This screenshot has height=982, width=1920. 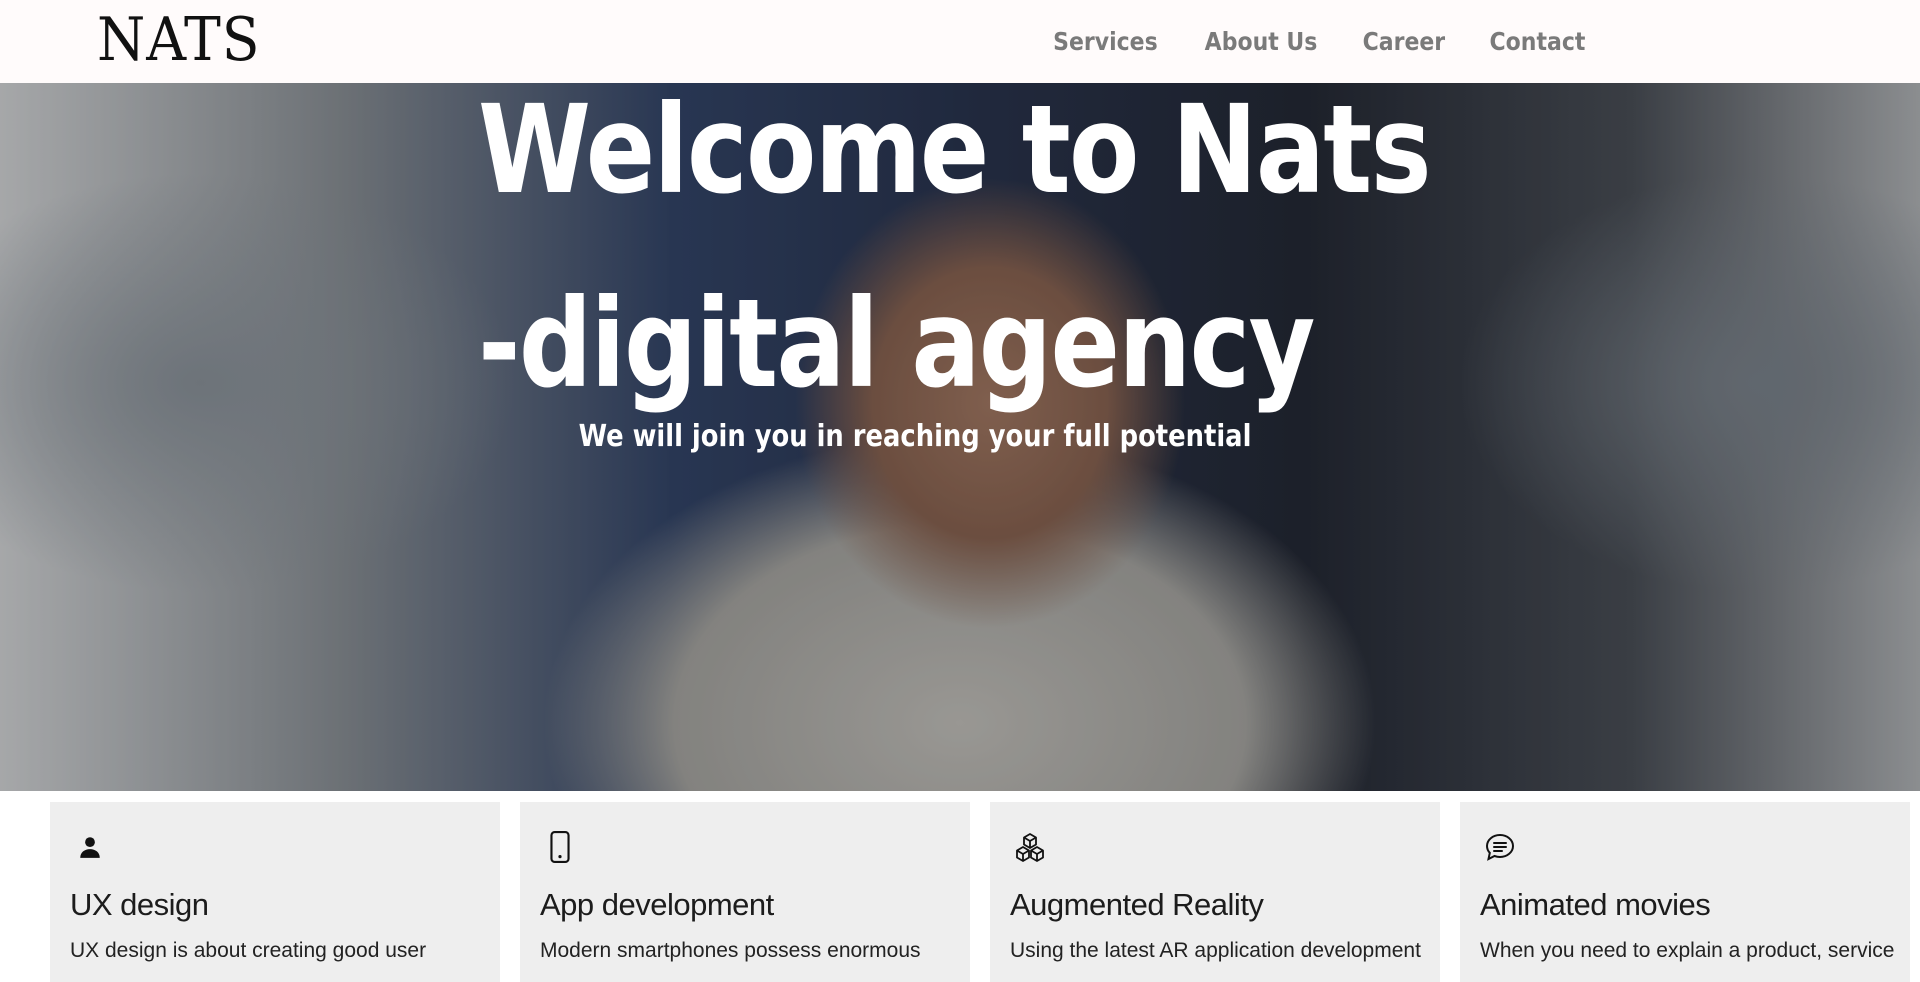 What do you see at coordinates (560, 847) in the screenshot?
I see `smartphone-icon` at bounding box center [560, 847].